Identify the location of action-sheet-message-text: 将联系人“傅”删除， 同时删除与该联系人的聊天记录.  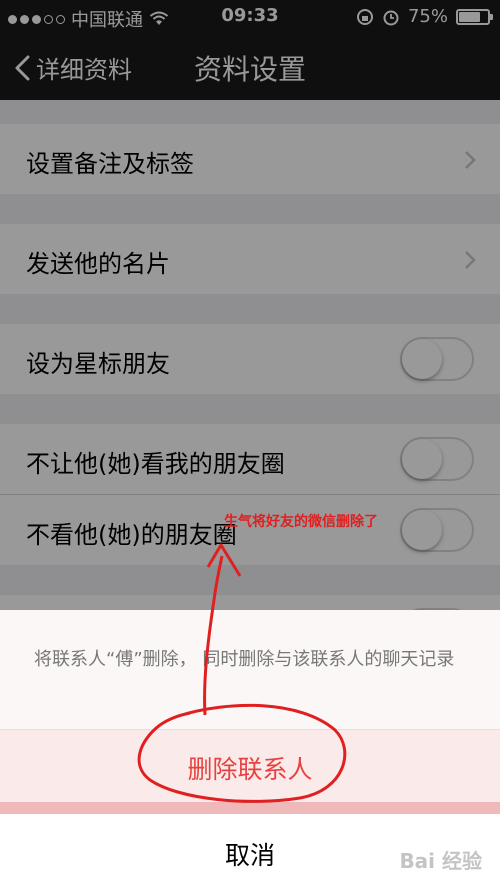
(244, 659).